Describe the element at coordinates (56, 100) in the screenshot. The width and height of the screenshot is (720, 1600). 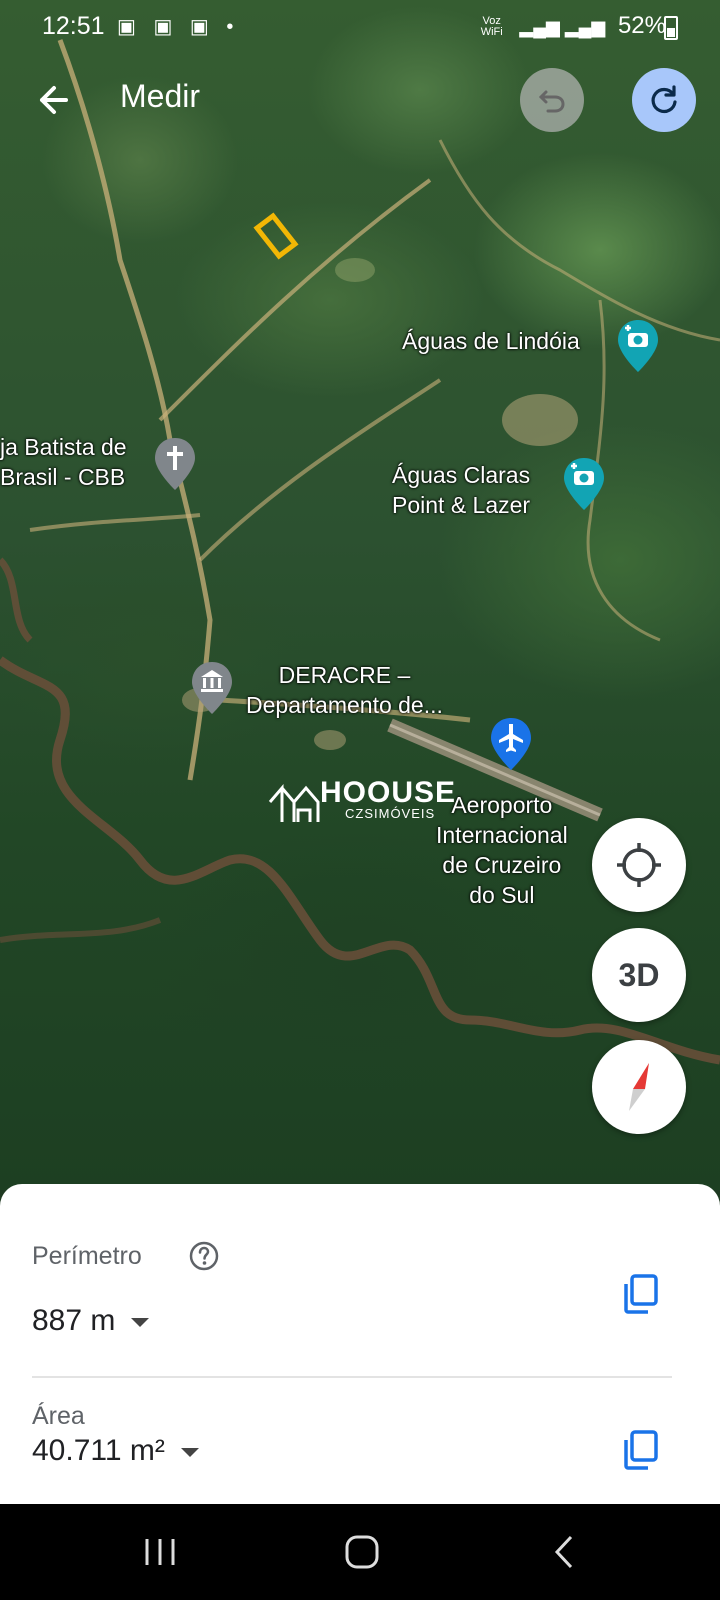
I see `back-arrow-icon` at that location.